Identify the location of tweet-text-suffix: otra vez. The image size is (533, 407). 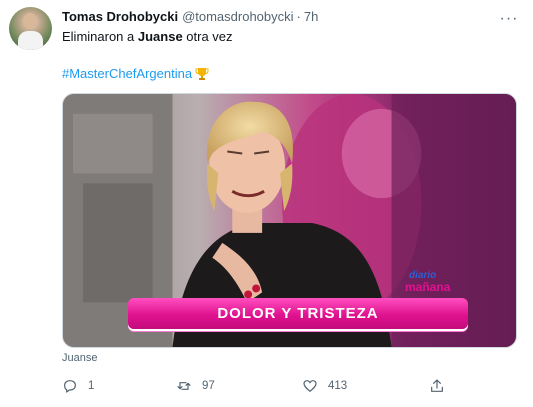
(207, 36).